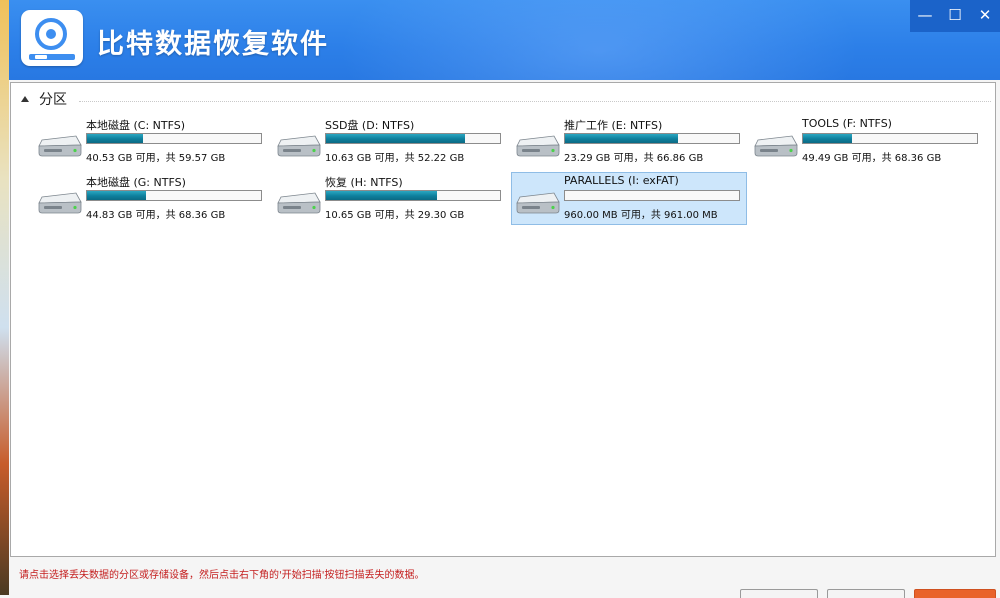 The image size is (1000, 598). I want to click on window-controls: — ☐ ✕, so click(955, 16).